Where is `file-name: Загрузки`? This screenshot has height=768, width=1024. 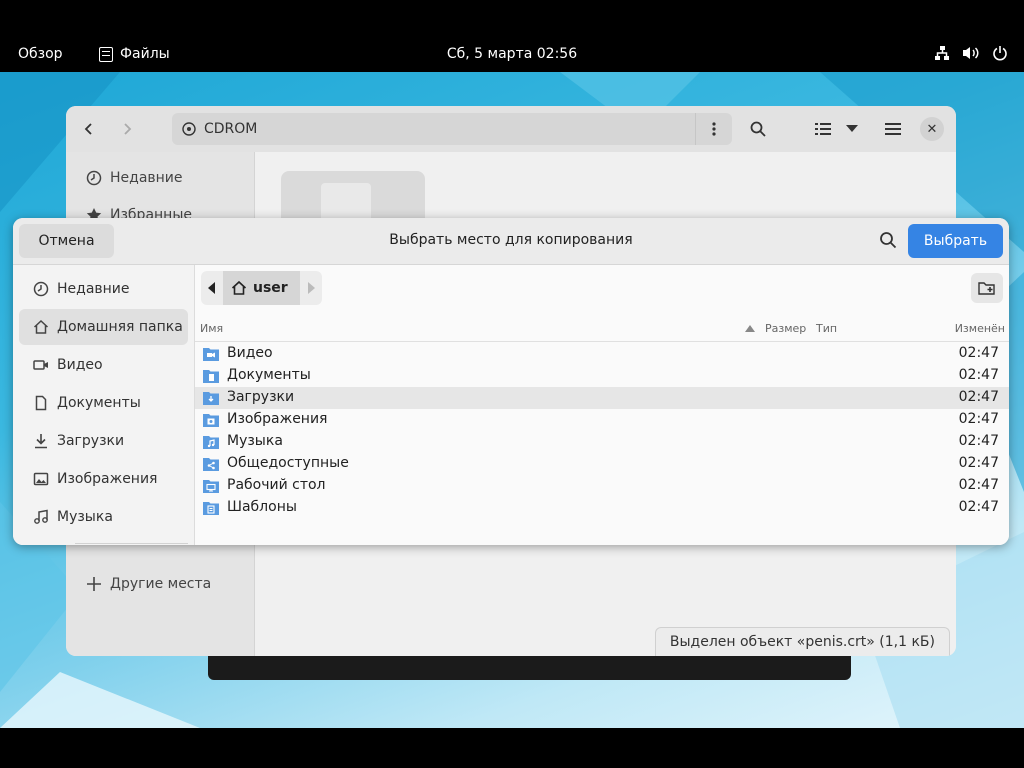
file-name: Загрузки is located at coordinates (261, 397).